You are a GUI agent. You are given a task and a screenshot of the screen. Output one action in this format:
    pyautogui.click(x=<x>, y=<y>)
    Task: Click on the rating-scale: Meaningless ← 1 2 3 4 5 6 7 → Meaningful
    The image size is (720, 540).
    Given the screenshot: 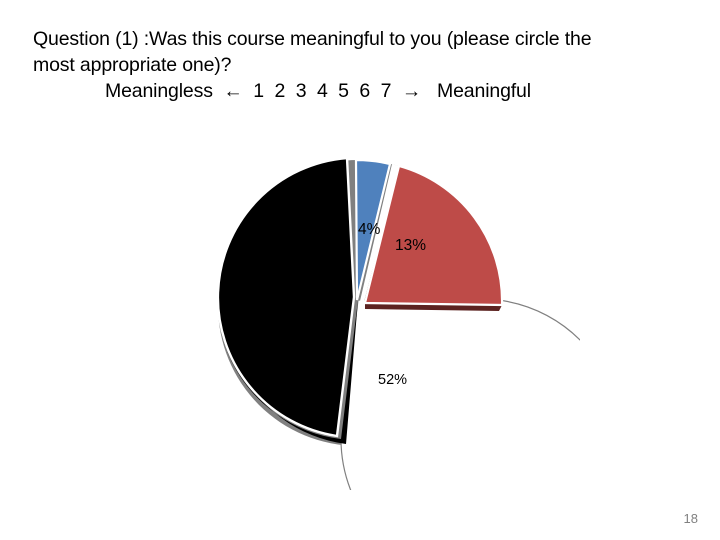 What is the action you would take?
    pyautogui.click(x=318, y=91)
    